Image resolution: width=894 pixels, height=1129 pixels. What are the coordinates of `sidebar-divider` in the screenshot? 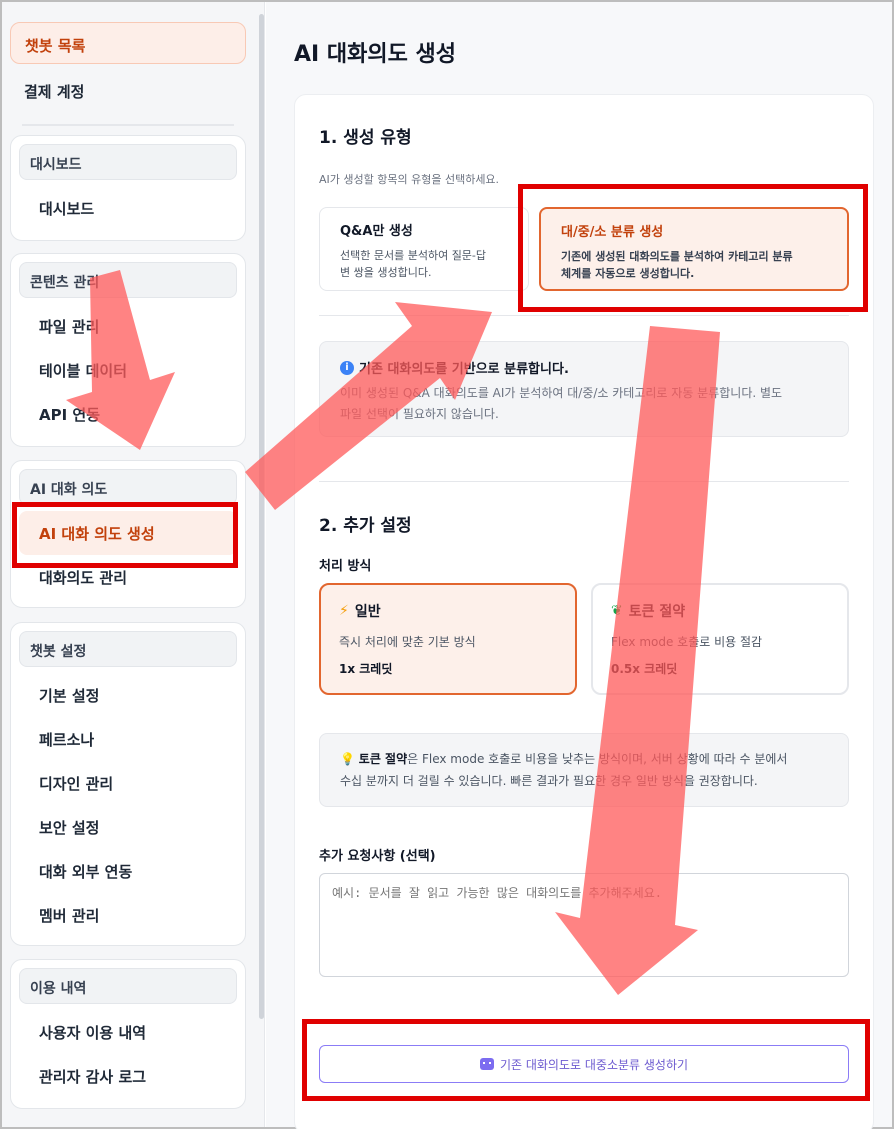 It's located at (128, 125).